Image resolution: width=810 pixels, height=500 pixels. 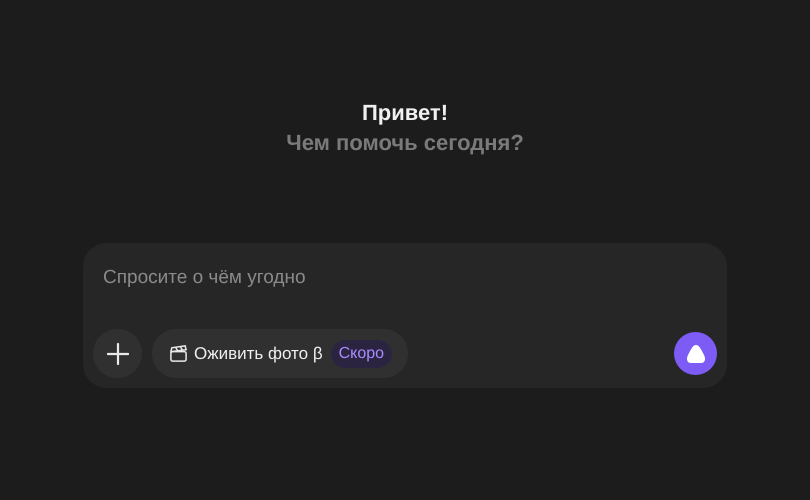 I want to click on soon-badge: Скоро, so click(x=361, y=354).